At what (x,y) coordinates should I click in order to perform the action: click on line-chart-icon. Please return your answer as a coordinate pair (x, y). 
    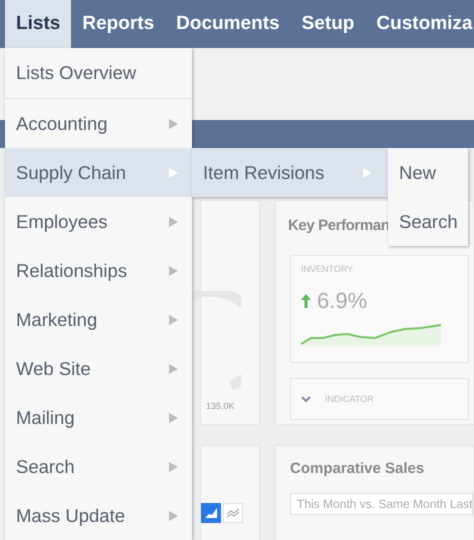
    Looking at the image, I should click on (233, 513).